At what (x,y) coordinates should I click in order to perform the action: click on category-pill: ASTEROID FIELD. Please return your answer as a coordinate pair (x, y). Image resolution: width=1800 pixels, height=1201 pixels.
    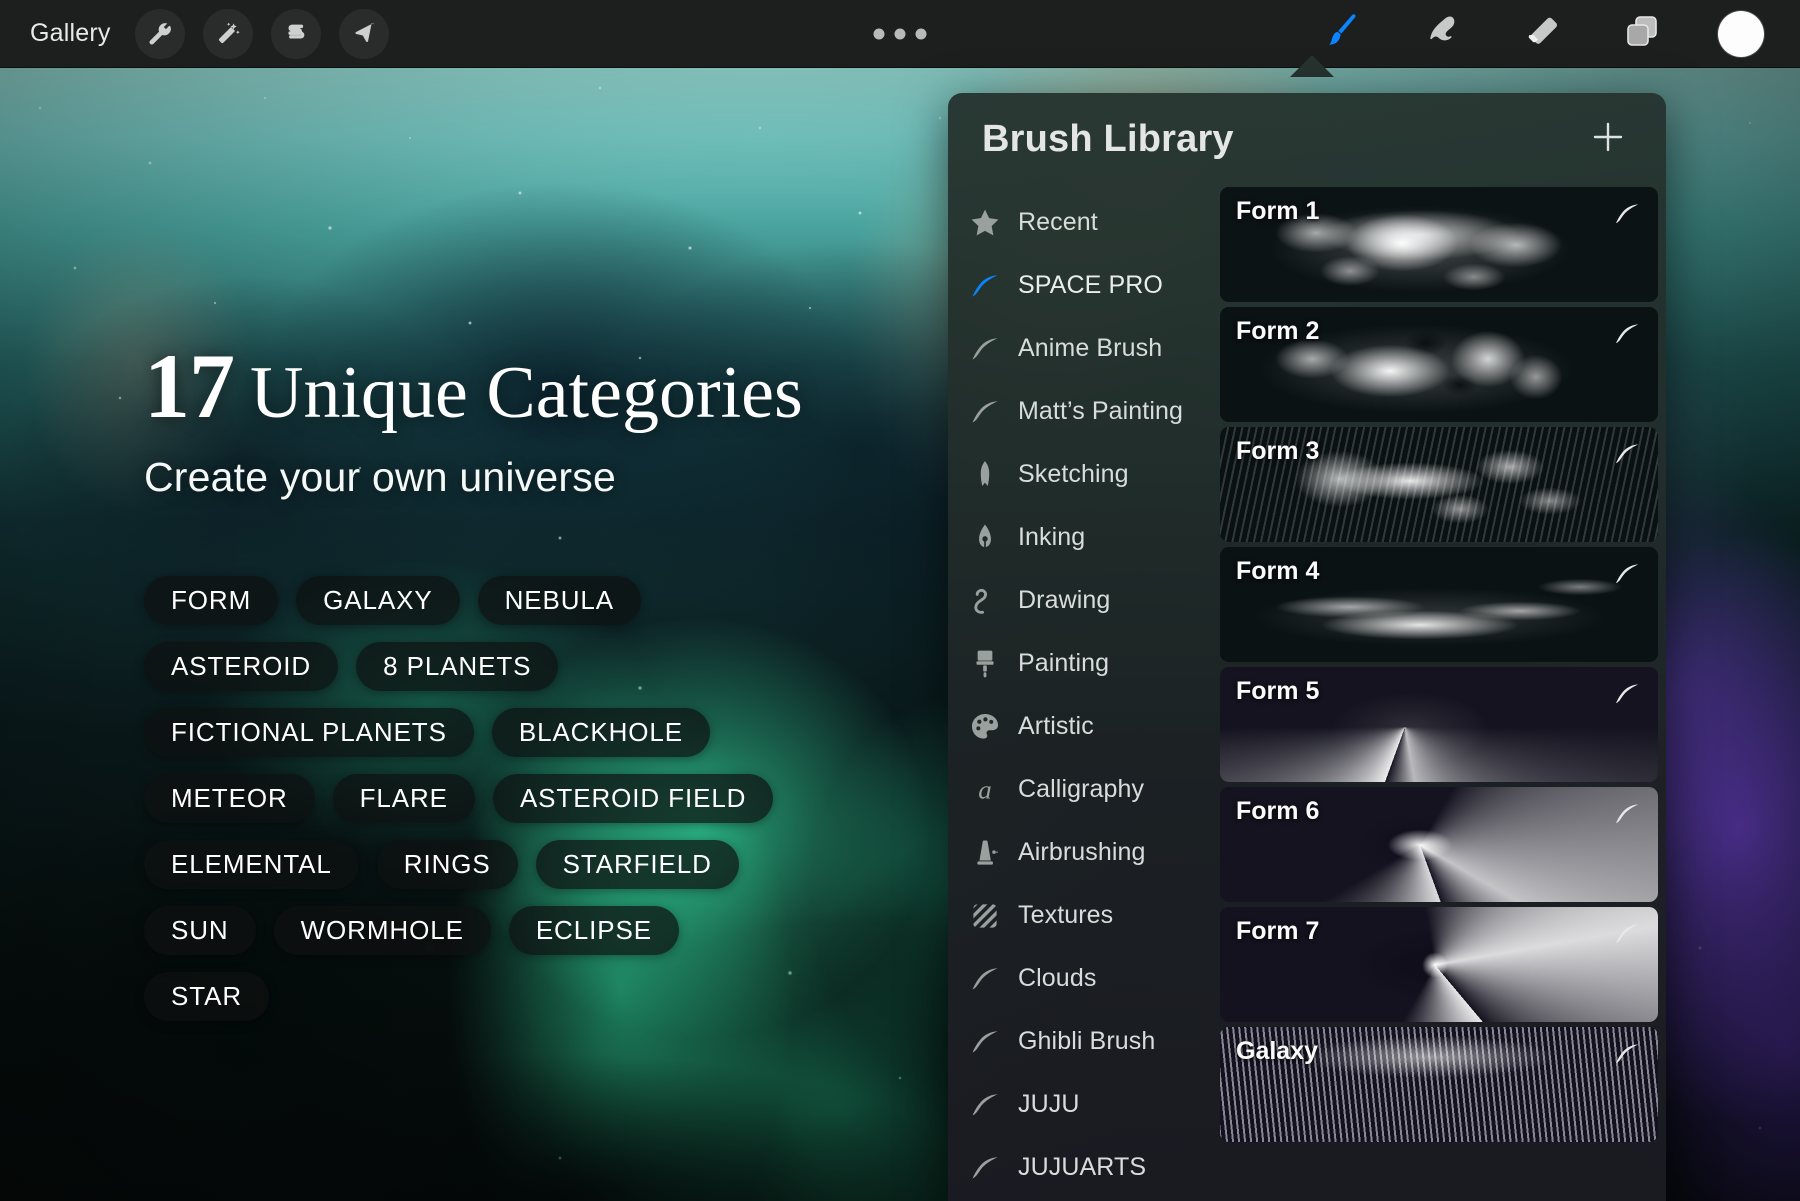
    Looking at the image, I should click on (633, 798).